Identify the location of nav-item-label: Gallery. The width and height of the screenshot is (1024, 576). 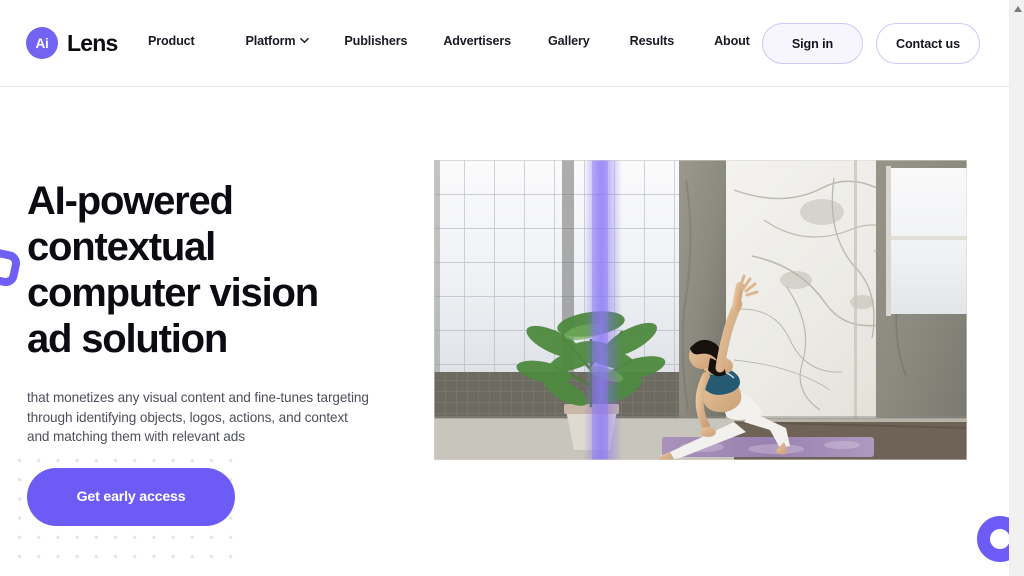
(568, 41).